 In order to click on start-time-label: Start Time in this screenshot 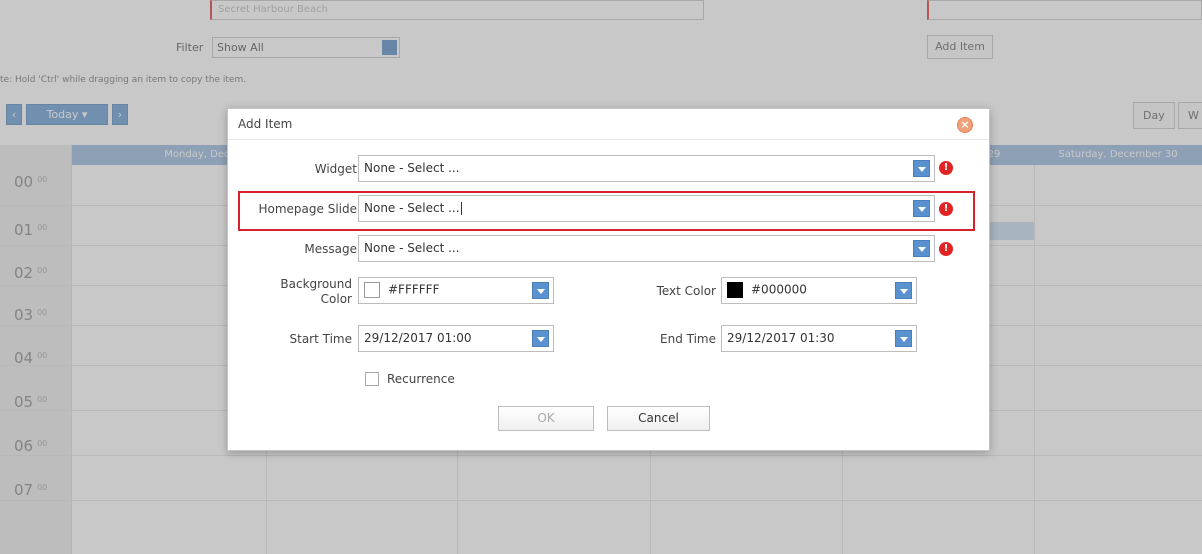, I will do `click(321, 339)`.